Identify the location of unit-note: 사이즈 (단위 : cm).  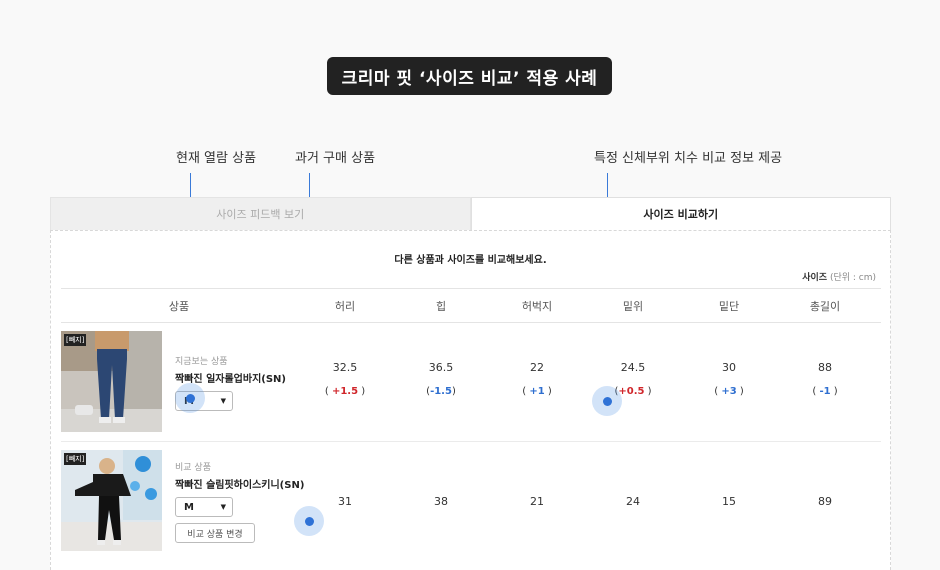
(839, 276).